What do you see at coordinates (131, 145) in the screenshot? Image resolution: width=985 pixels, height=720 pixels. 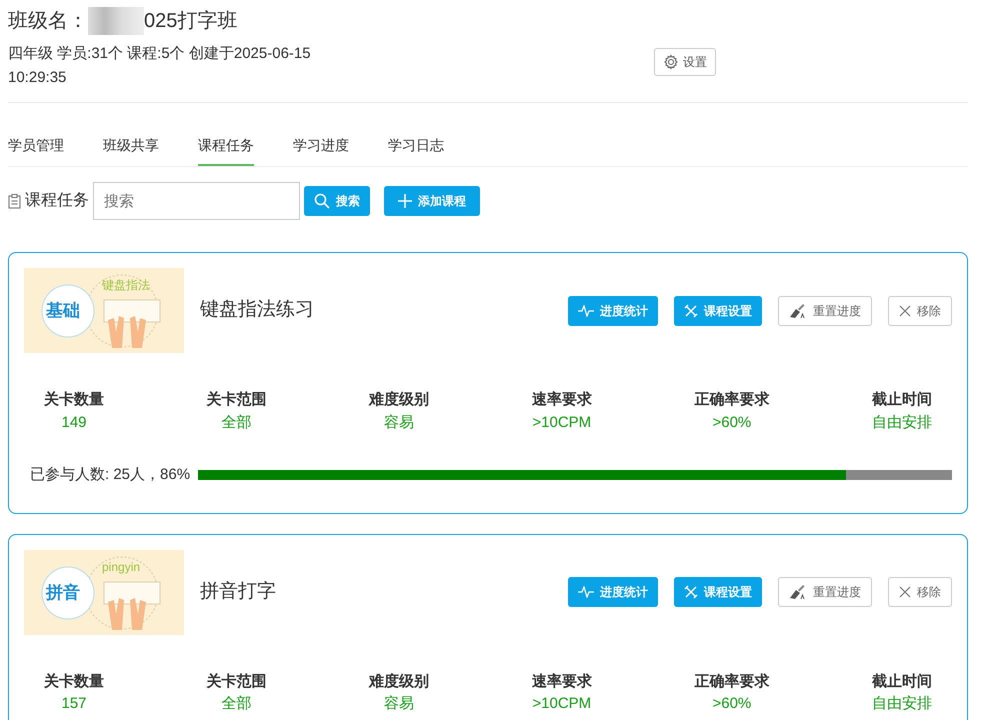 I see `tab: 班级共享` at bounding box center [131, 145].